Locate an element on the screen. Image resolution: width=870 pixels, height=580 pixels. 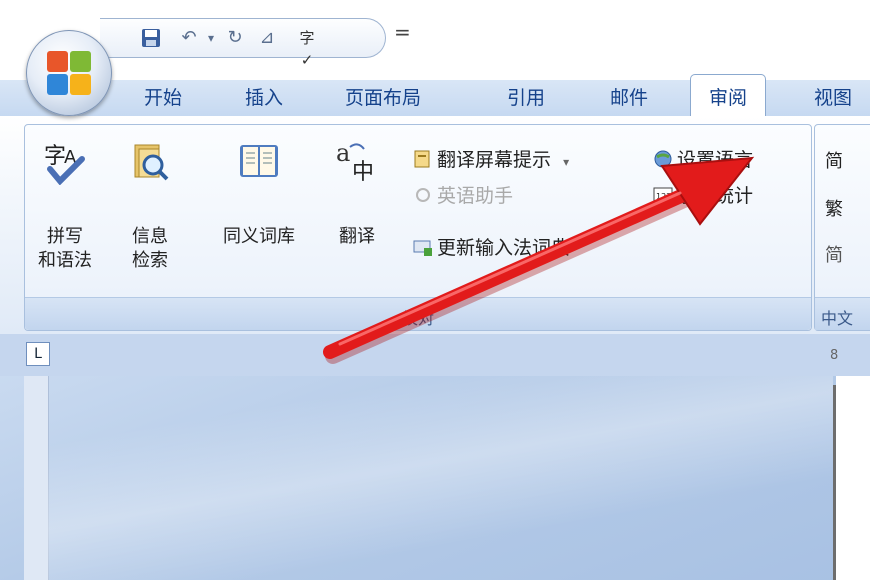
translate-screentip-label: 翻译屏幕提示 is located at coordinates (494, 160).